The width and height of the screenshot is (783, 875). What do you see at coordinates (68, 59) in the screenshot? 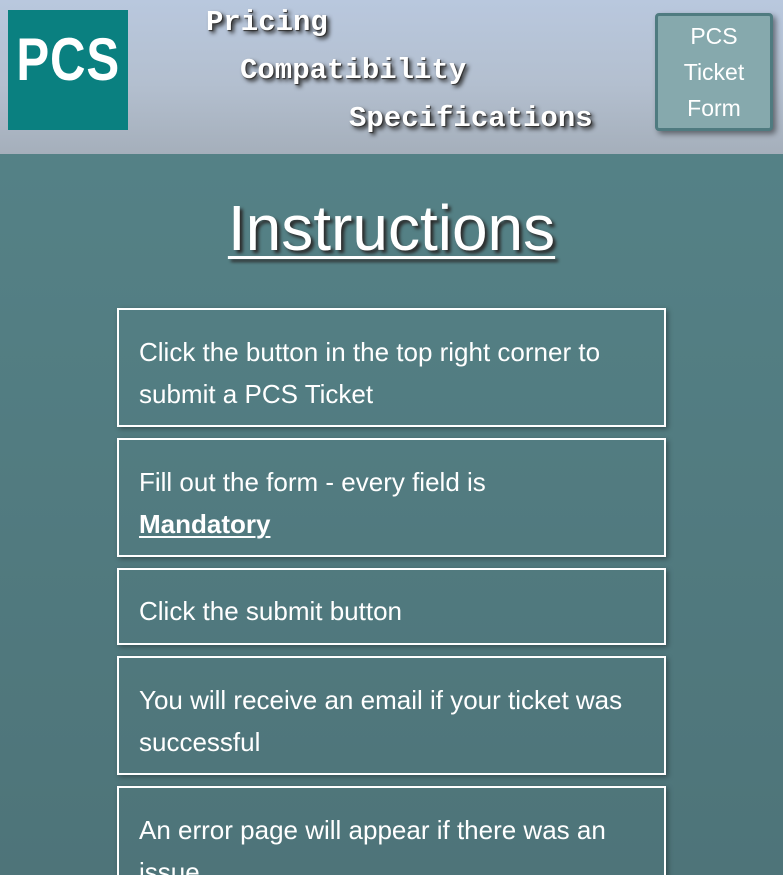
I see `logo-text: PCS` at bounding box center [68, 59].